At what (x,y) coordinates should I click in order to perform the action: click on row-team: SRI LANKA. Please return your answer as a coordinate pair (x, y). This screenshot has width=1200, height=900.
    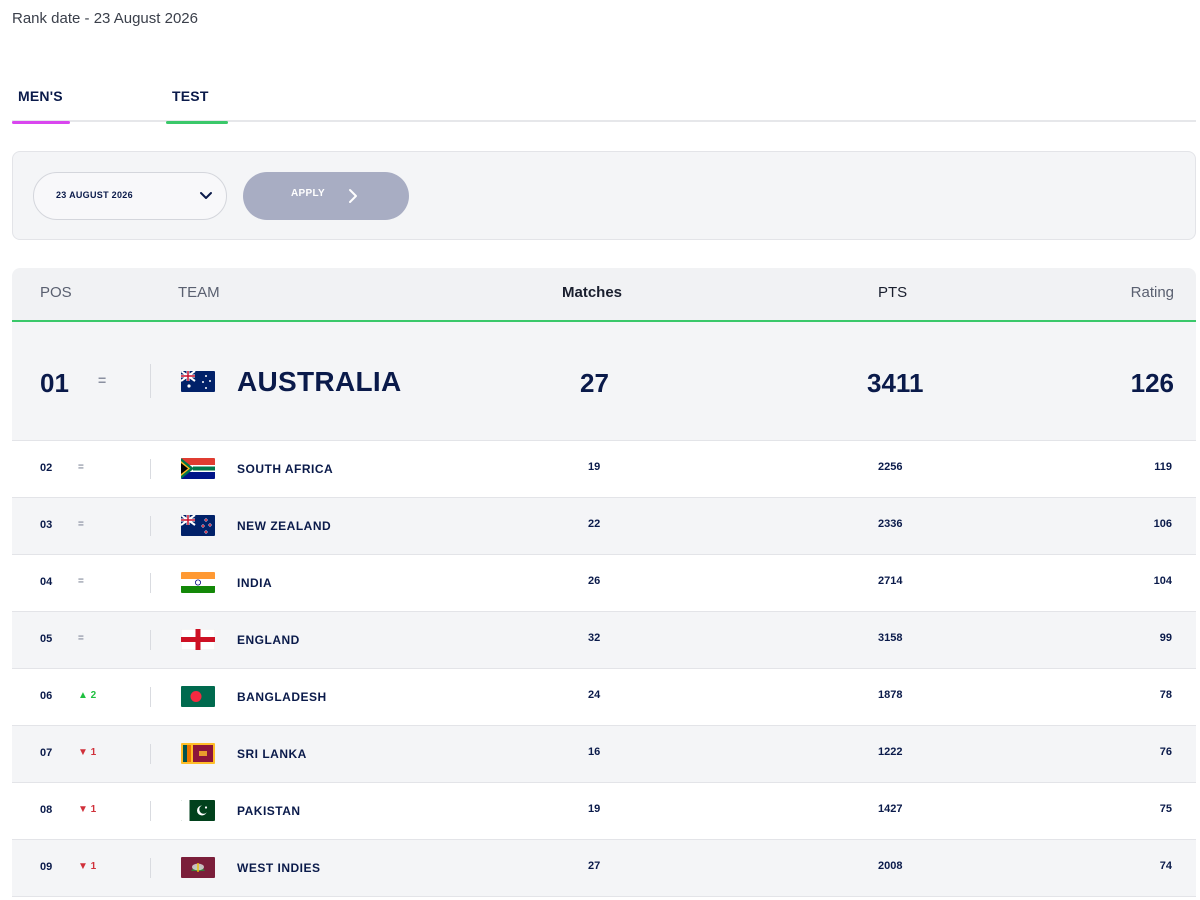
    Looking at the image, I should click on (272, 754).